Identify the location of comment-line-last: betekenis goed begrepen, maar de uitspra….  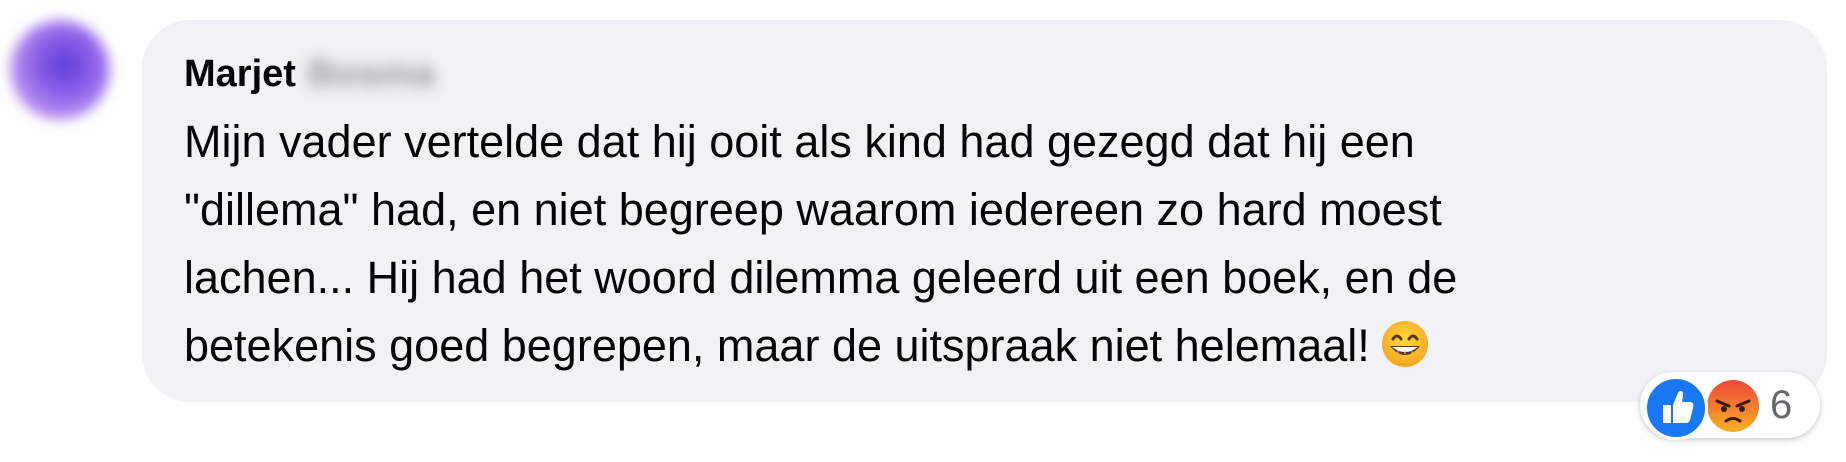
(974, 346).